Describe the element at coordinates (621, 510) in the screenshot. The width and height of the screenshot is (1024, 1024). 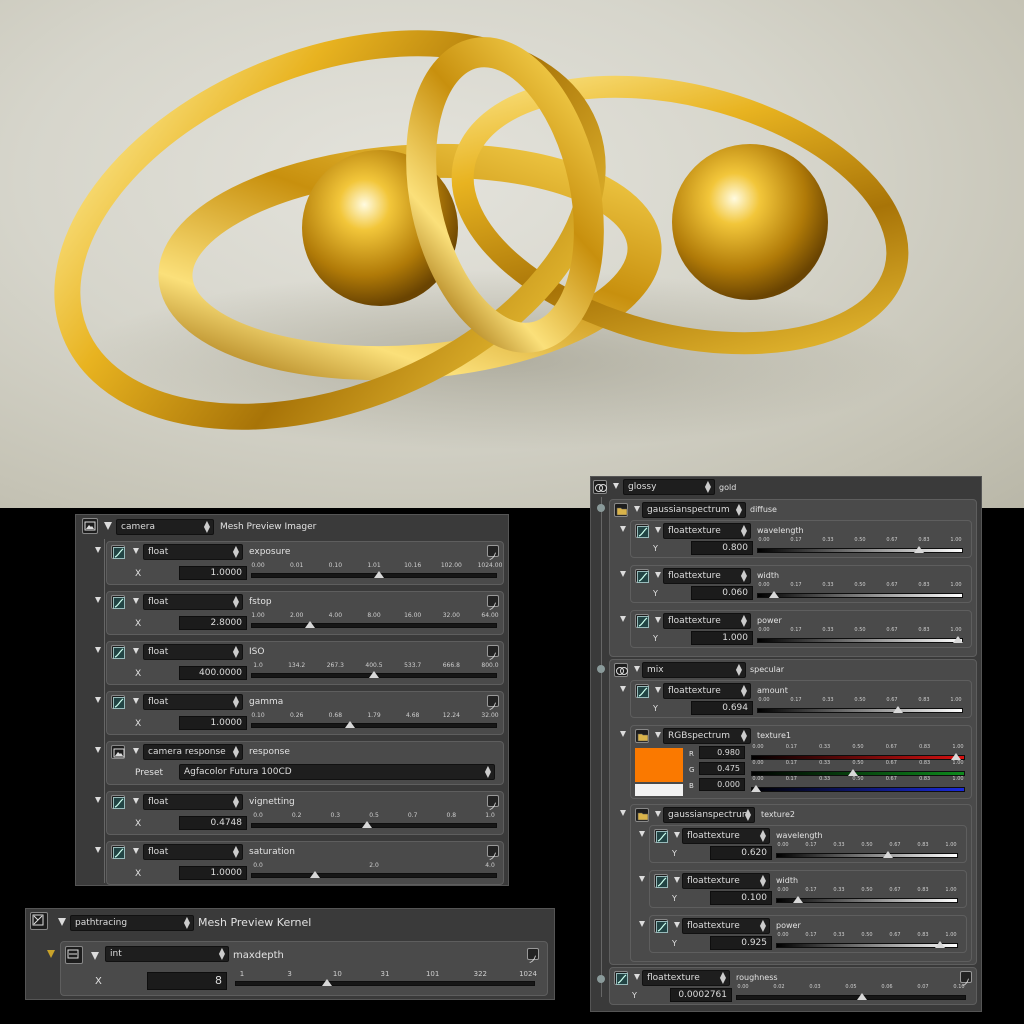
I see `diffuse-node-icon` at that location.